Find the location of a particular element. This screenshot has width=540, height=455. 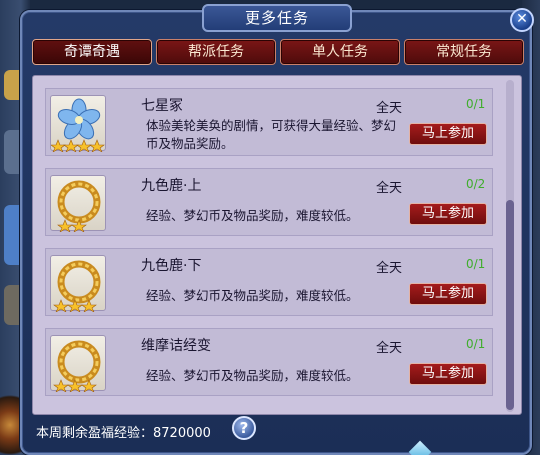

weekly-exp-info: 本周剩余盈福经验：8720000 is located at coordinates (123, 431).